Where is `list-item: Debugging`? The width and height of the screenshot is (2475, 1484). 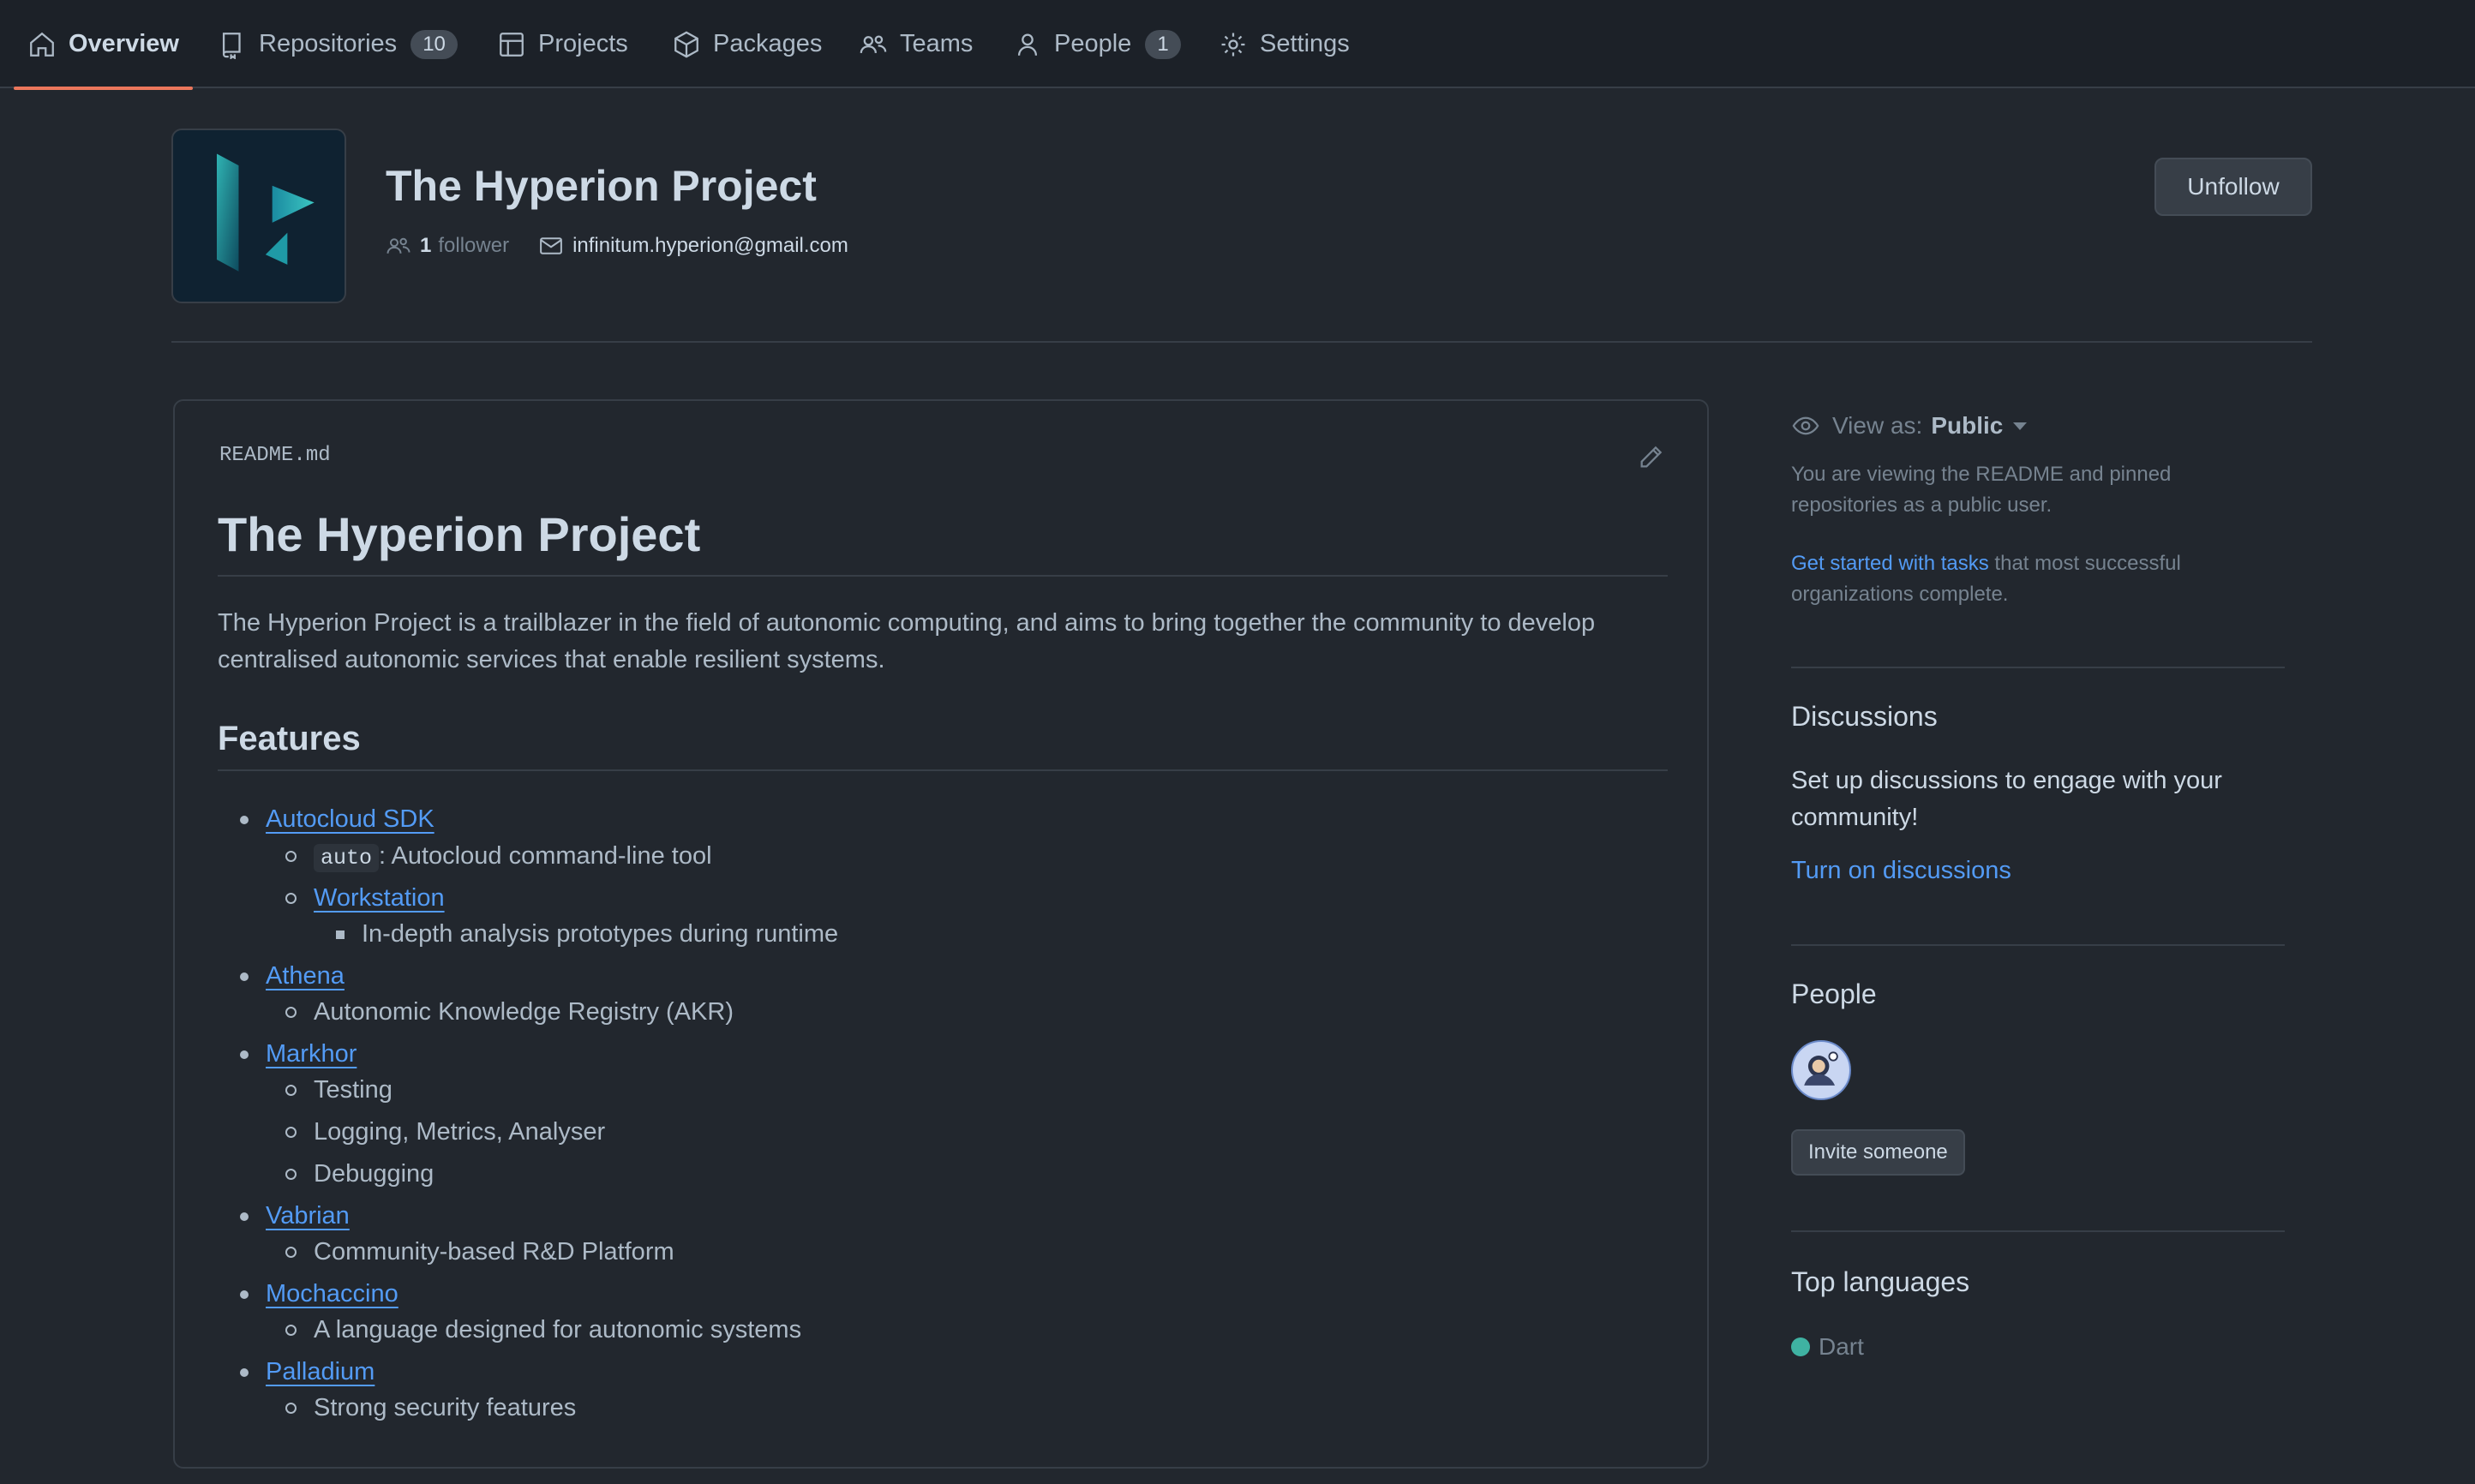 list-item: Debugging is located at coordinates (359, 1174).